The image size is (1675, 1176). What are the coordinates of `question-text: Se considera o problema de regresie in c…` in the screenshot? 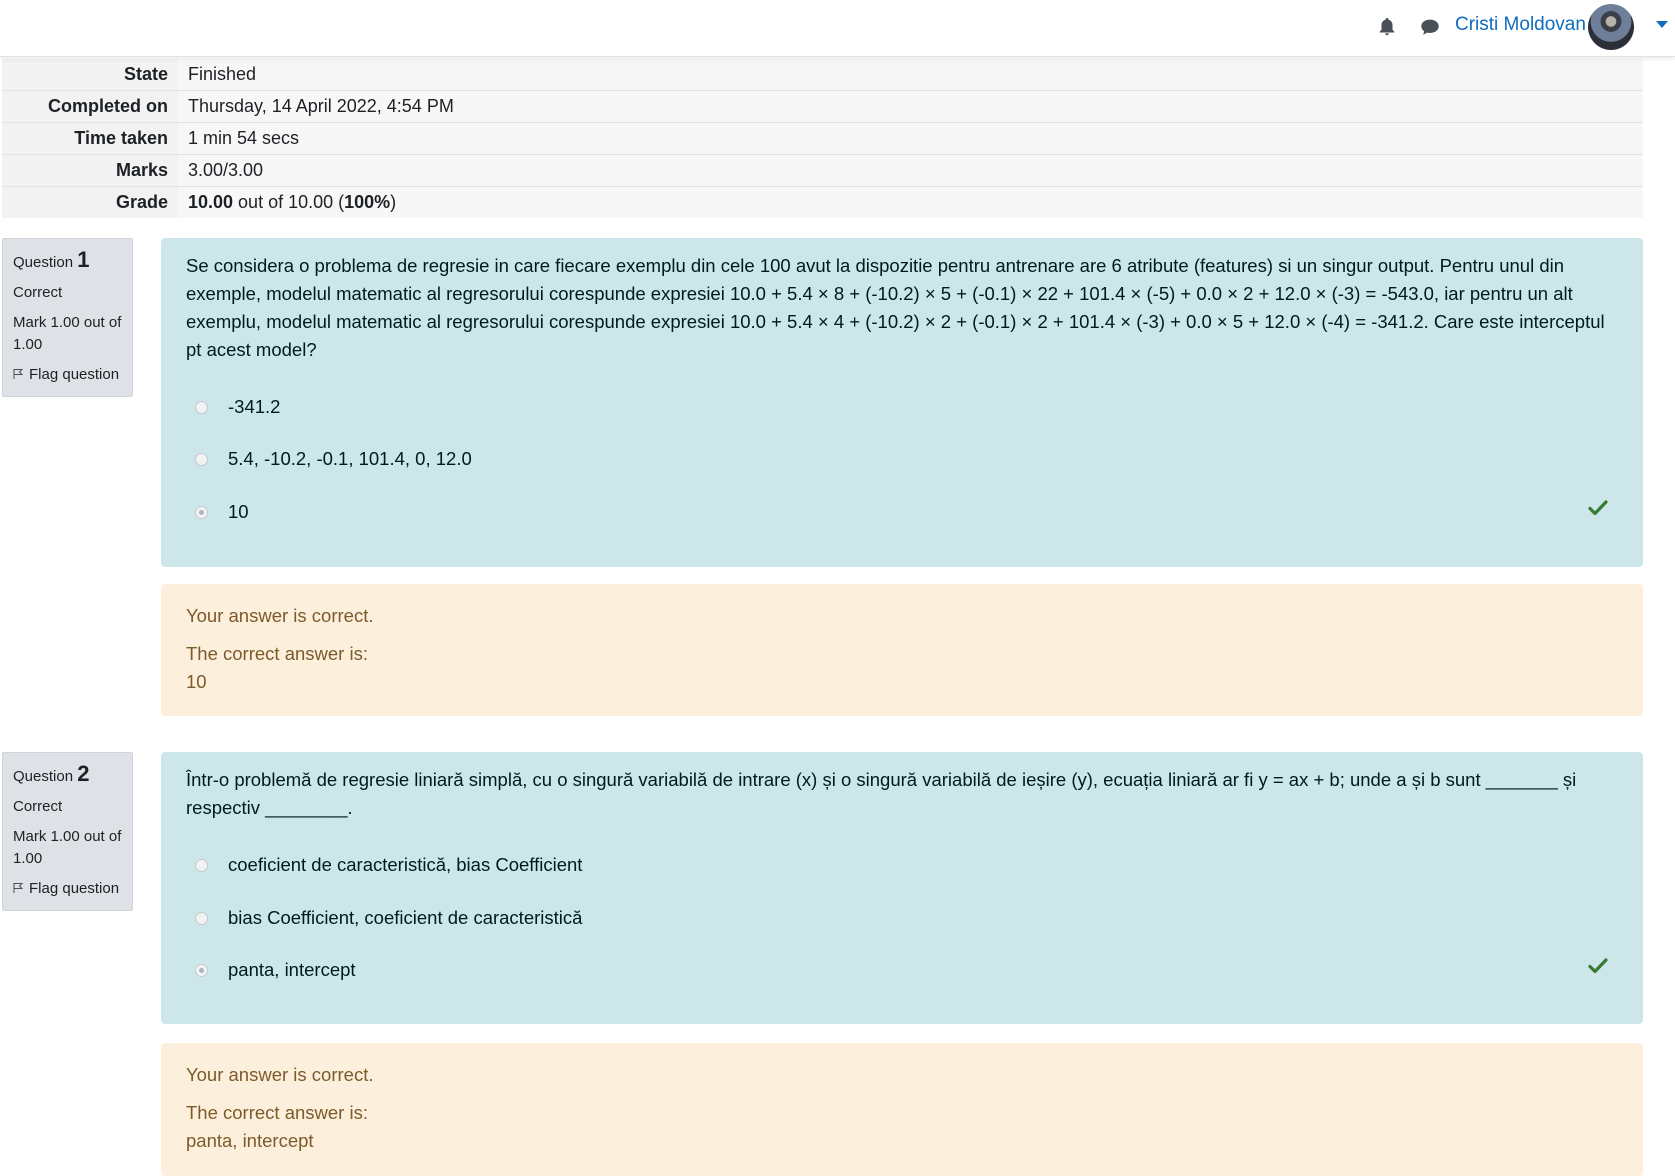 It's located at (895, 307).